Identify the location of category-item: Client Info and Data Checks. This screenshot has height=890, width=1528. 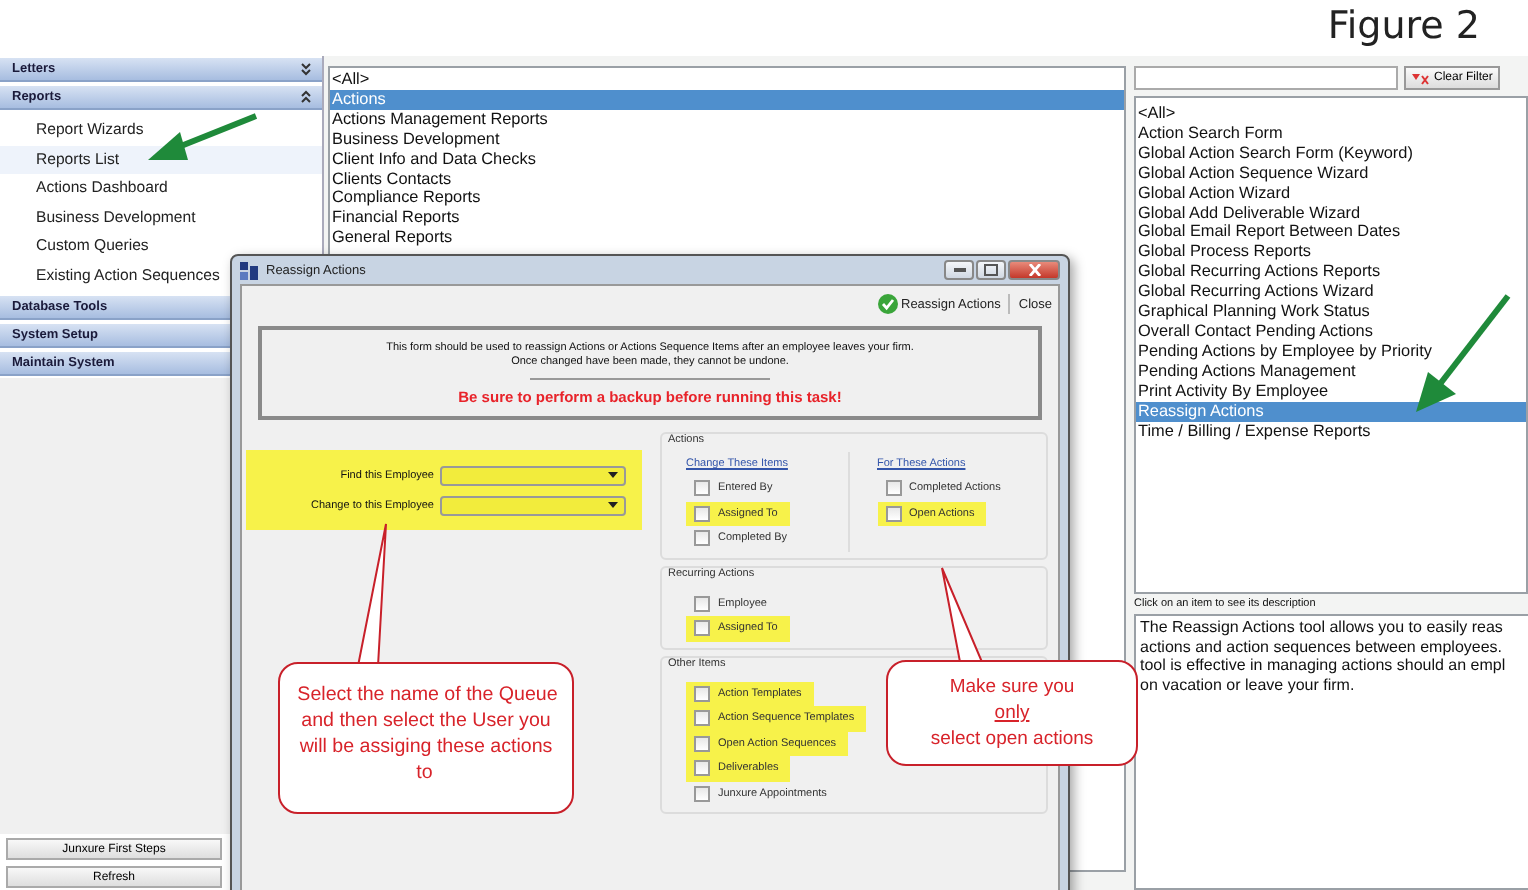
(727, 159).